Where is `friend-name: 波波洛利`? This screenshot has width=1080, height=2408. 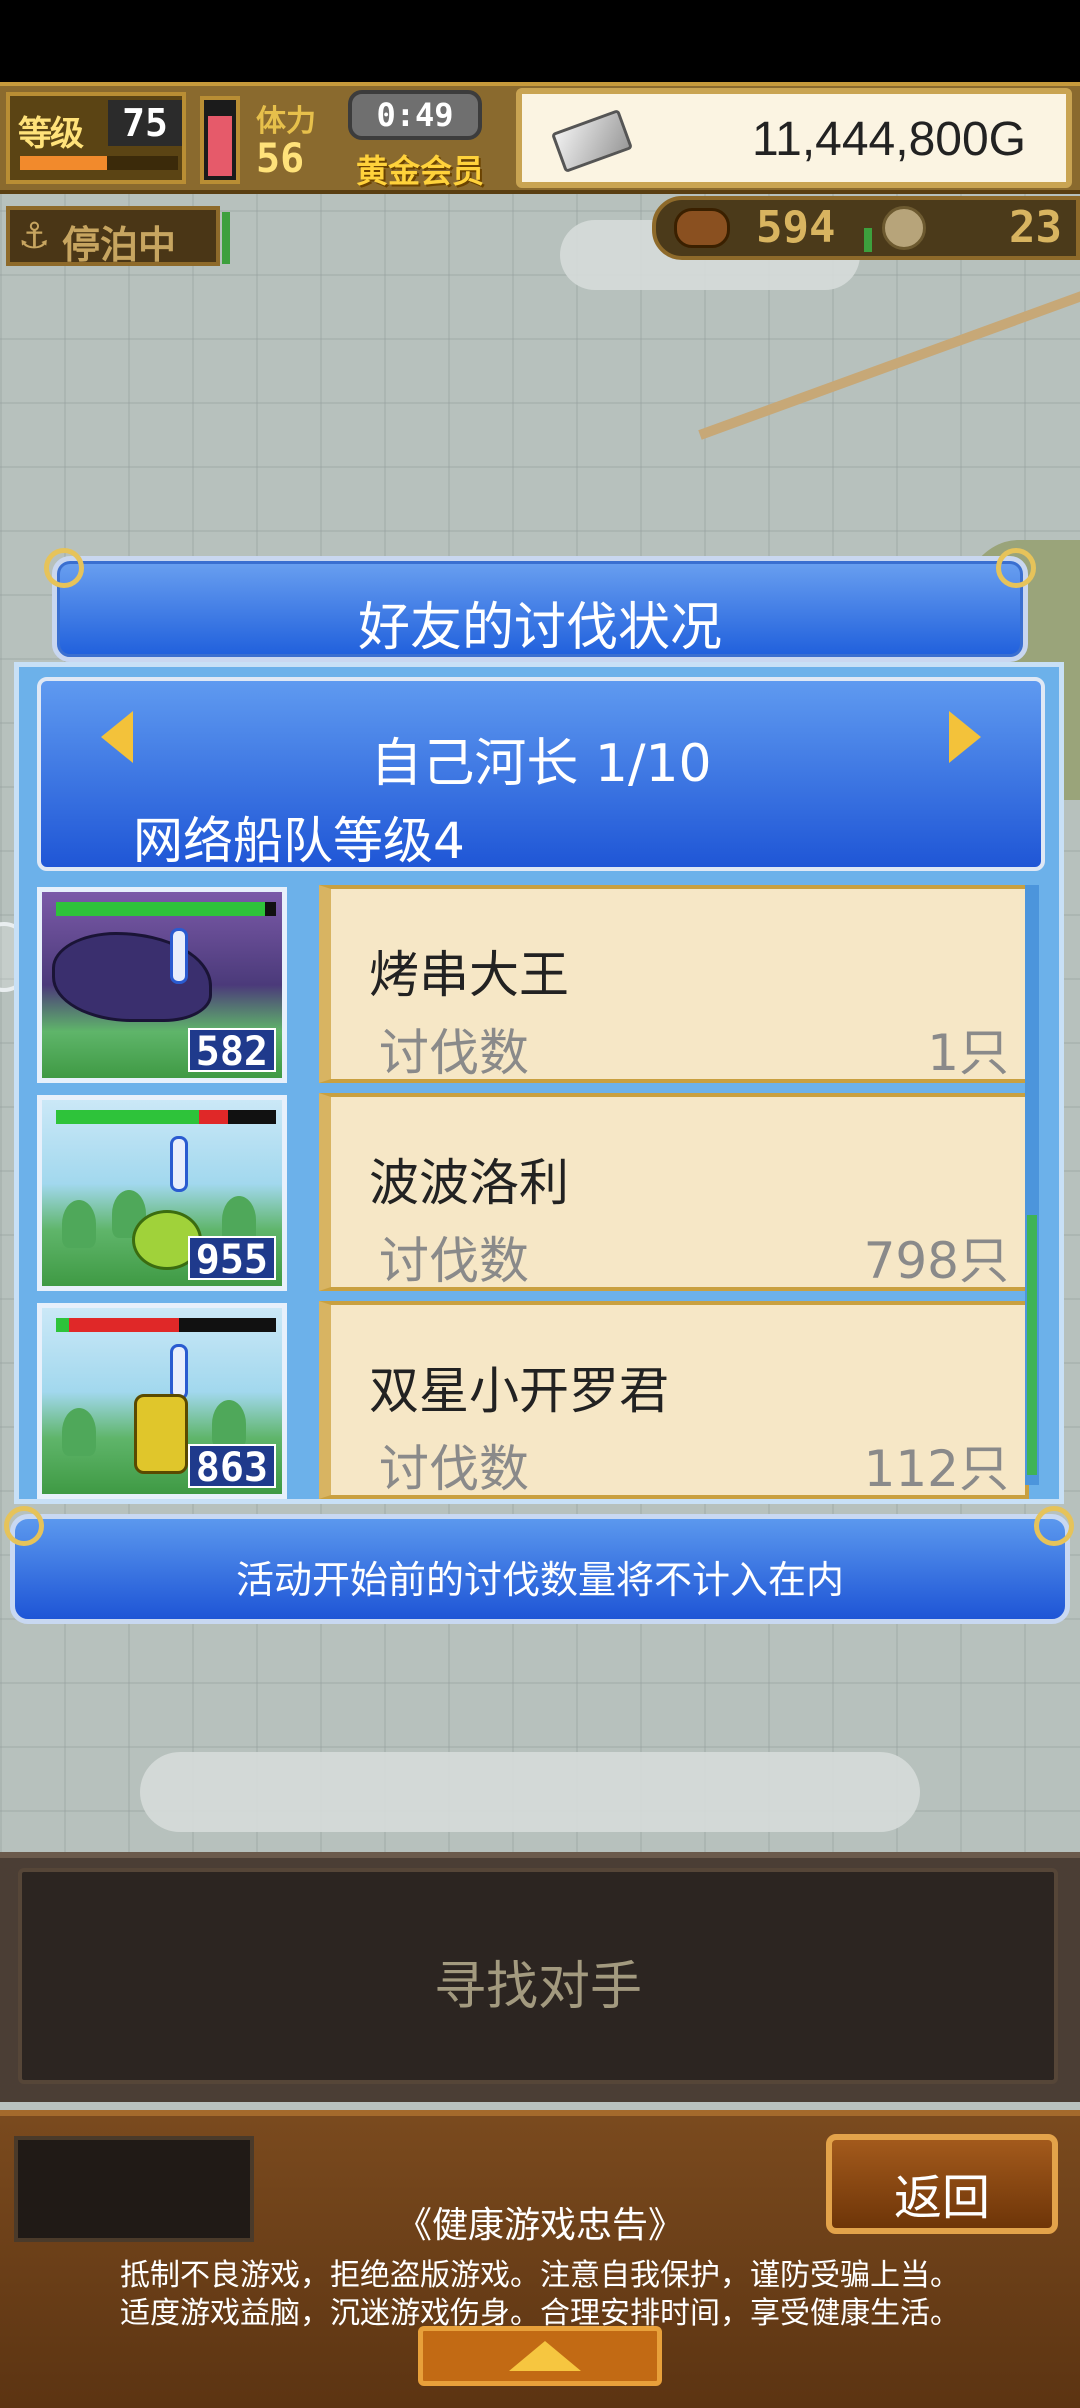
friend-name: 波波洛利 is located at coordinates (469, 1183).